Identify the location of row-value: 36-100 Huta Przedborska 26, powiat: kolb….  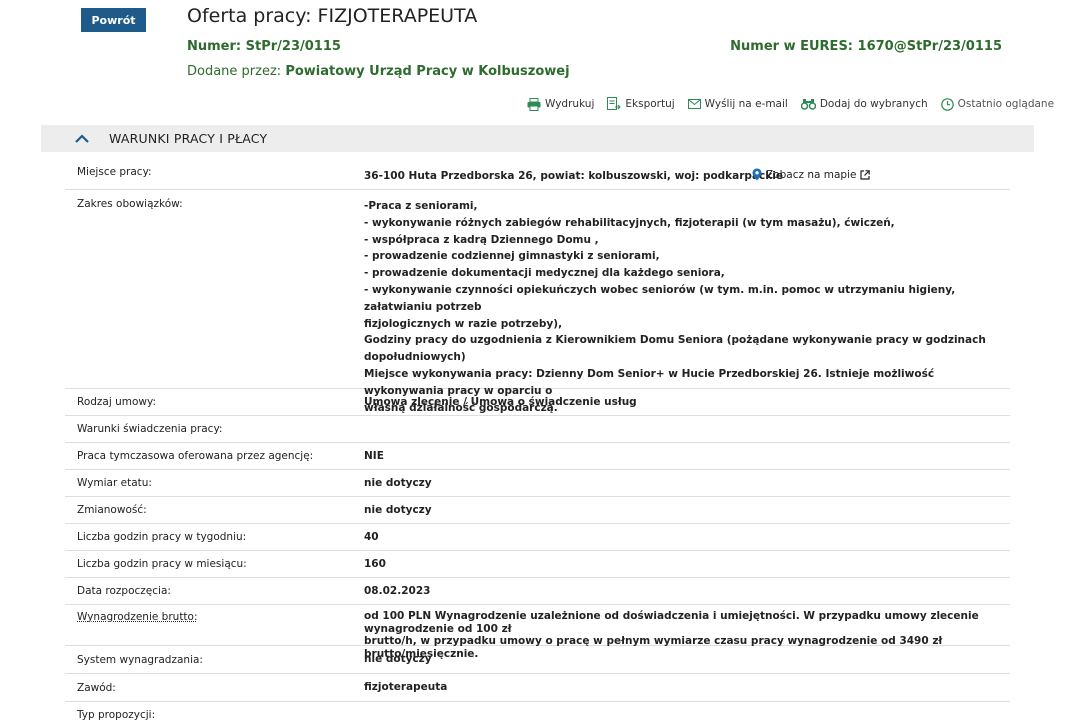
(573, 176).